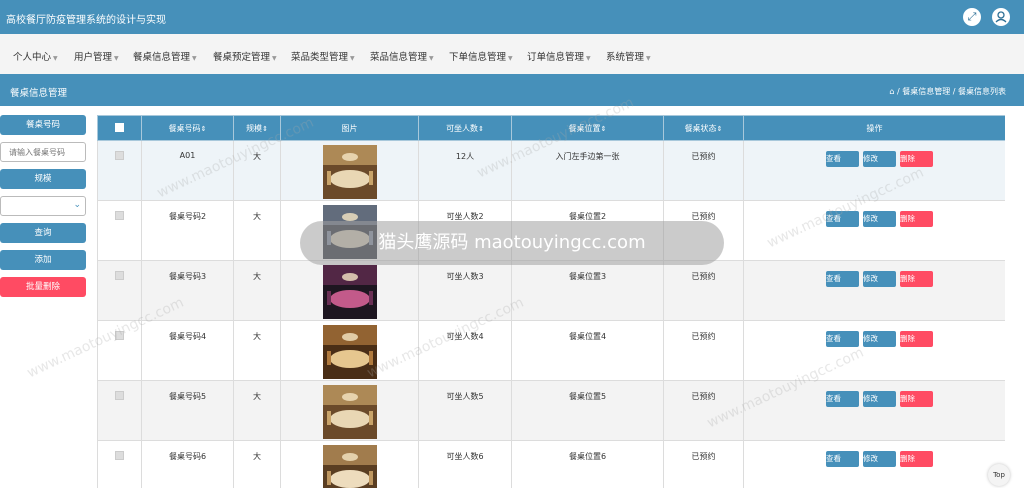 The width and height of the screenshot is (1024, 488). Describe the element at coordinates (465, 410) in the screenshot. I see `cell-seats: 可坐人数5` at that location.